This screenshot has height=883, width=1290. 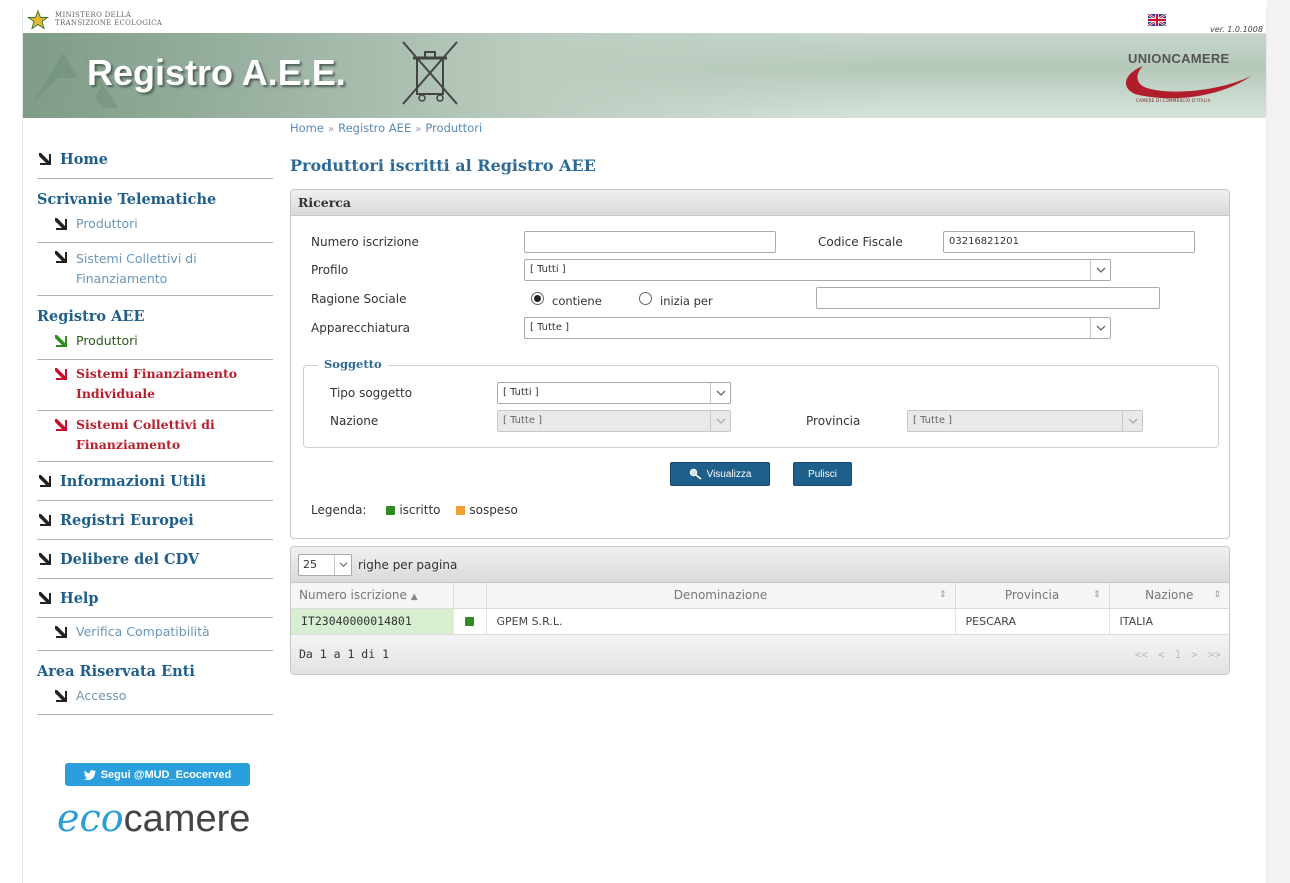 I want to click on nav-section-registro: Registro AEE, so click(x=91, y=316).